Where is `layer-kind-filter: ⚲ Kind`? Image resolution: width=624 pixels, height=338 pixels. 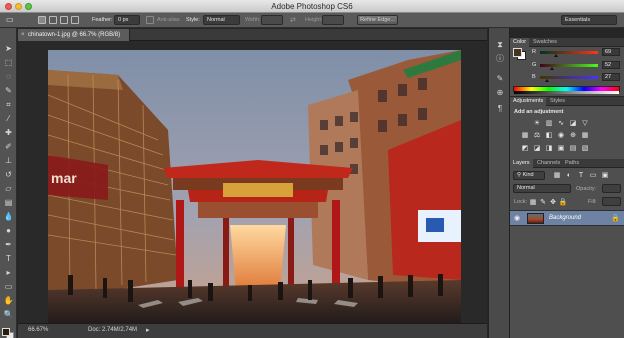 layer-kind-filter: ⚲ Kind is located at coordinates (529, 175).